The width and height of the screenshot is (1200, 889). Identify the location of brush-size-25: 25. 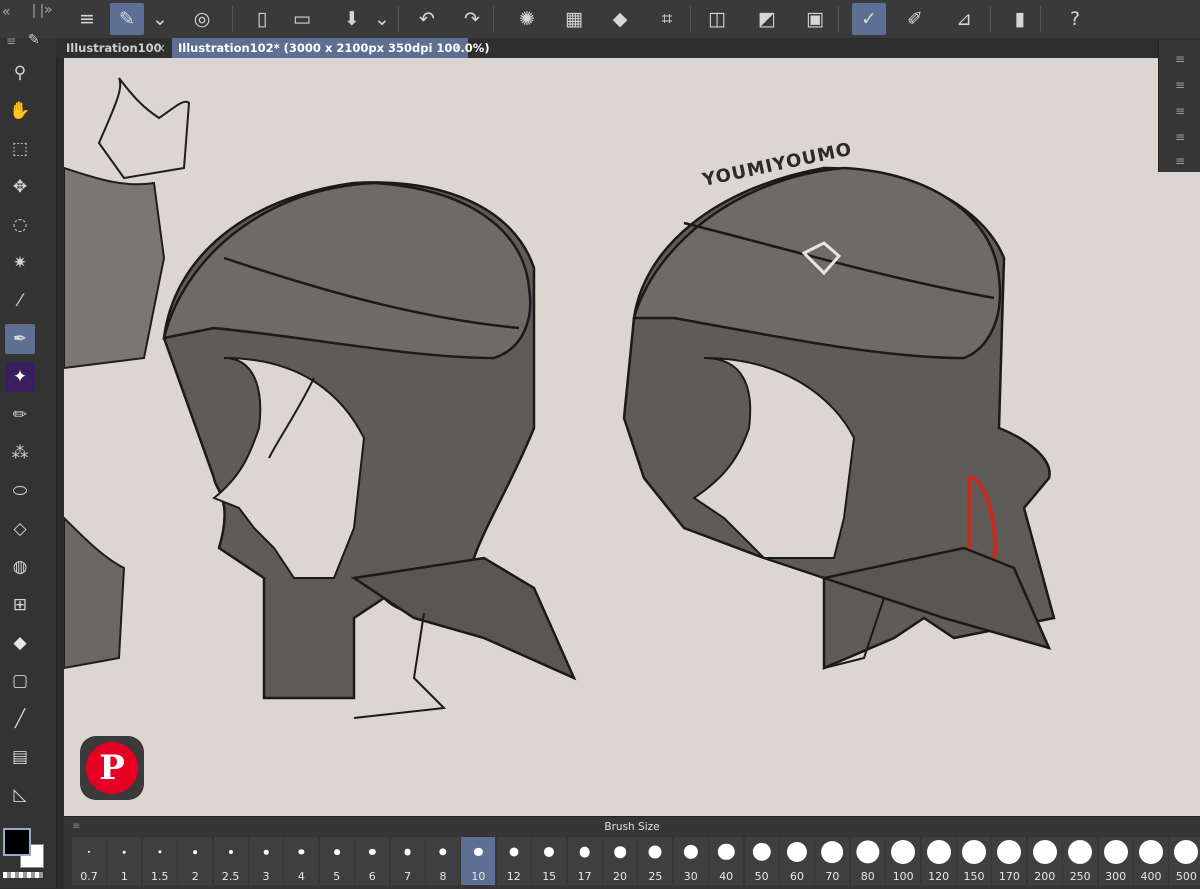
(655, 861).